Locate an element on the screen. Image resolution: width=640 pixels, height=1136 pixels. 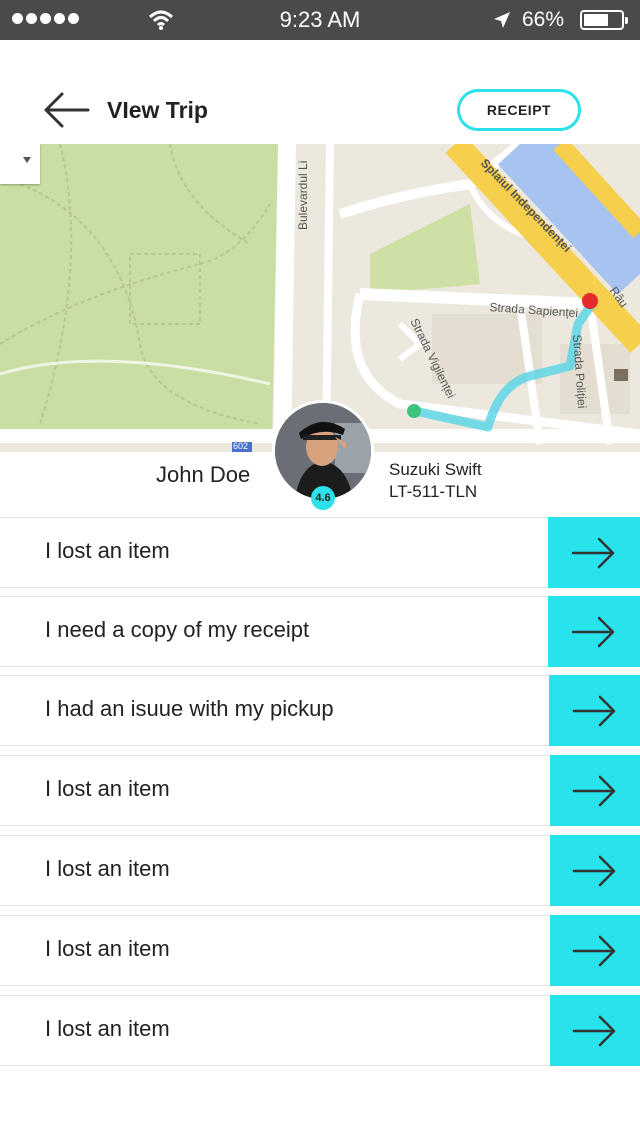
back-arrow-icon is located at coordinates (67, 110).